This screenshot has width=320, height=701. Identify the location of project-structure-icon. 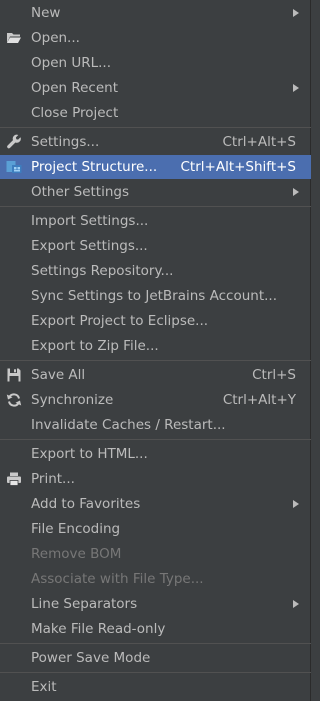
(14, 167).